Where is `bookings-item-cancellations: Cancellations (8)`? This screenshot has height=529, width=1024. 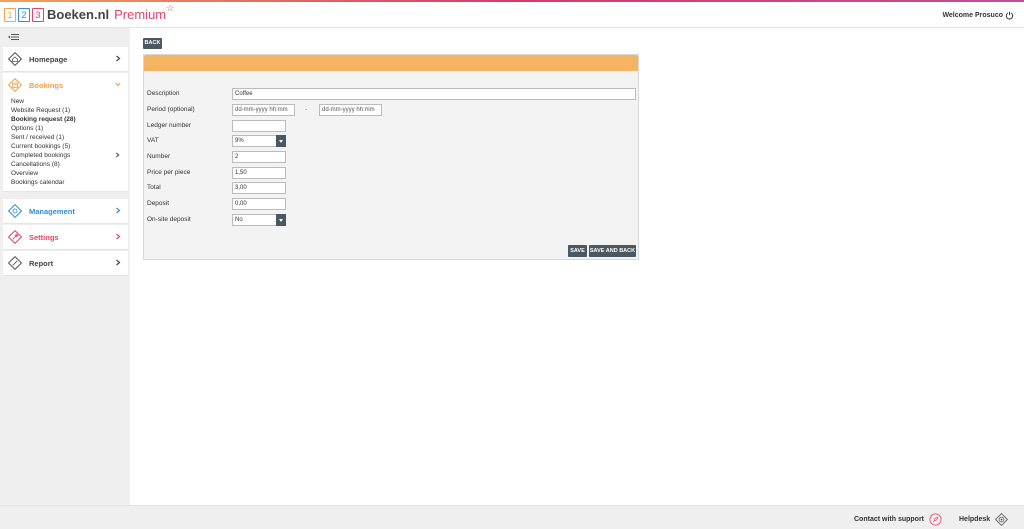
bookings-item-cancellations: Cancellations (8) is located at coordinates (69, 164).